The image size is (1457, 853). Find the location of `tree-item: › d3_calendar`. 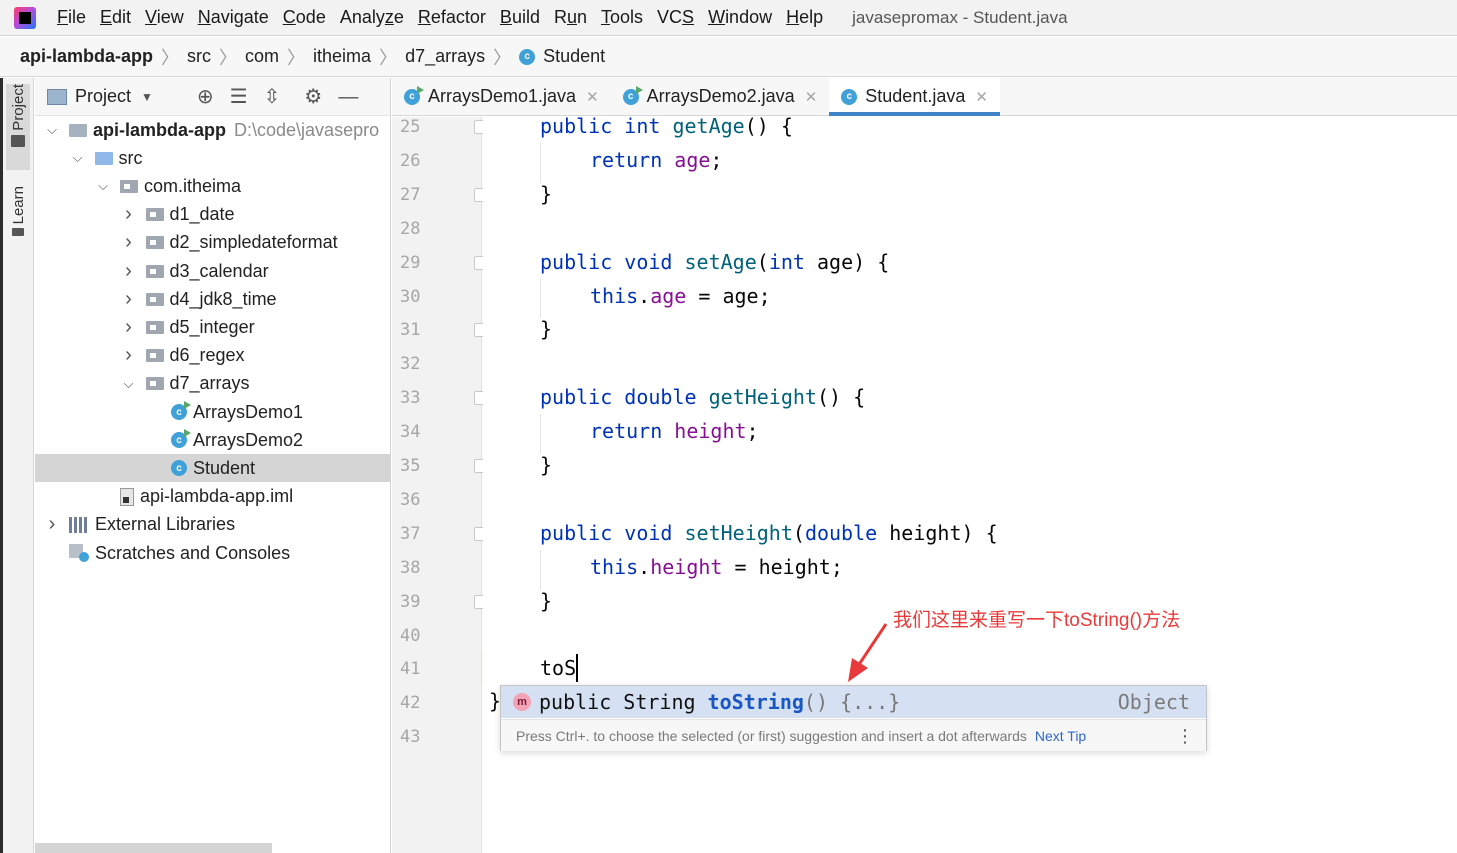

tree-item: › d3_calendar is located at coordinates (213, 271).